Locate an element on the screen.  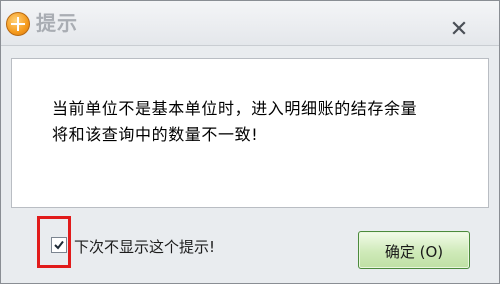
message-text-line-1: 当前单位不是基本单位时，进入明细账的结存余量 is located at coordinates (235, 108).